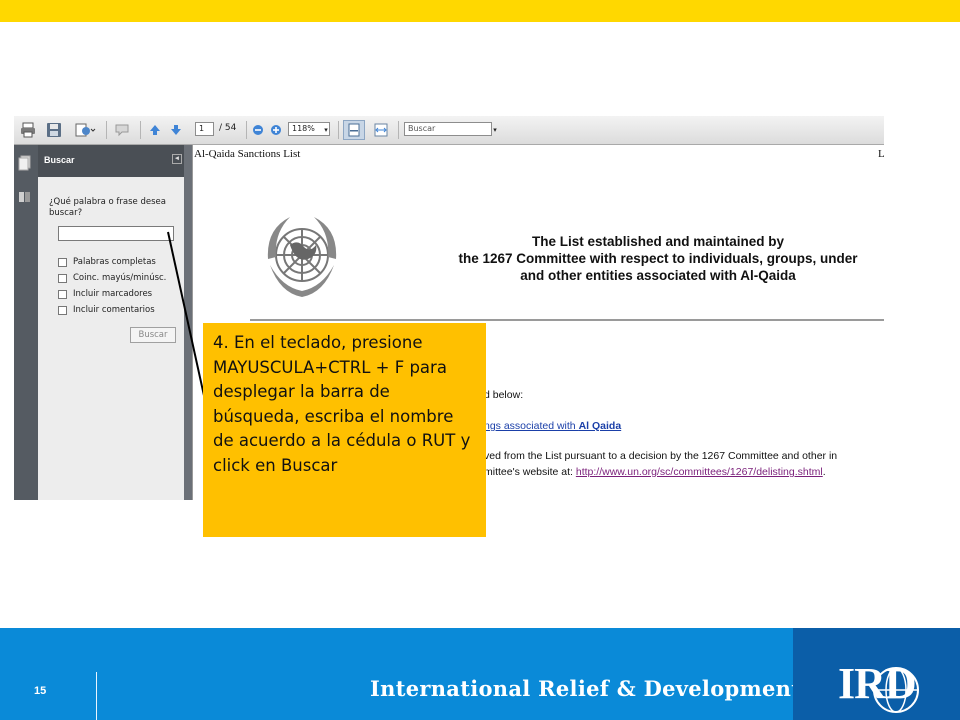 This screenshot has width=960, height=720. I want to click on page-up-icon, so click(155, 130).